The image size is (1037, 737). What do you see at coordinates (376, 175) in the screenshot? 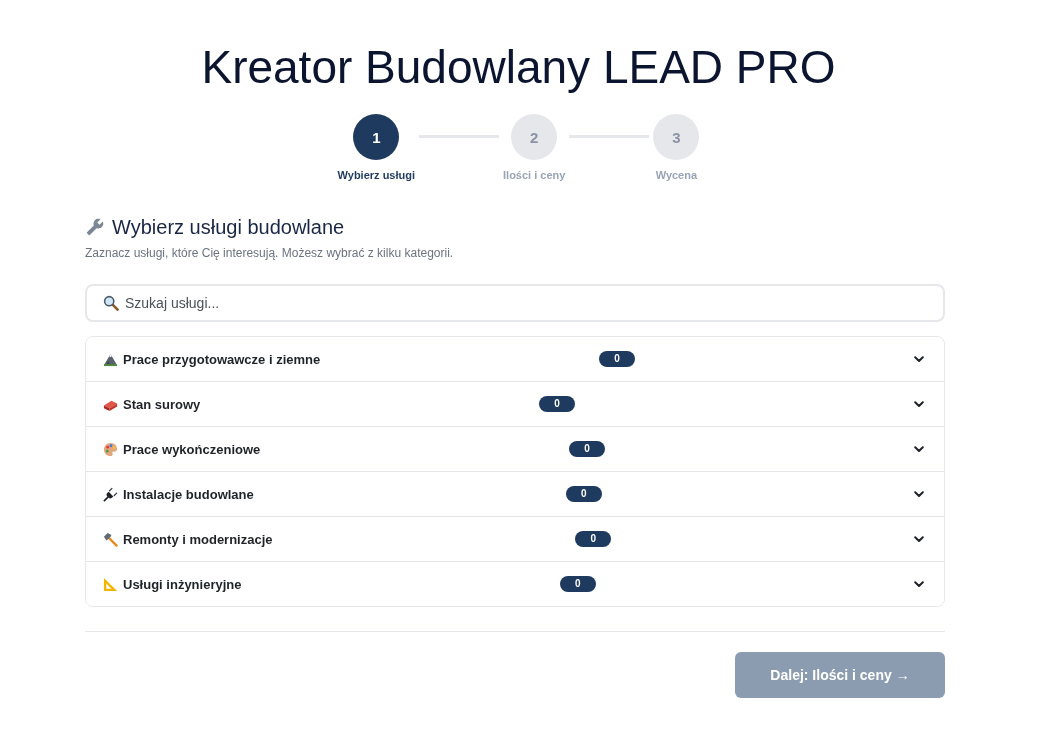
I see `step-label: Wybierz usługi` at bounding box center [376, 175].